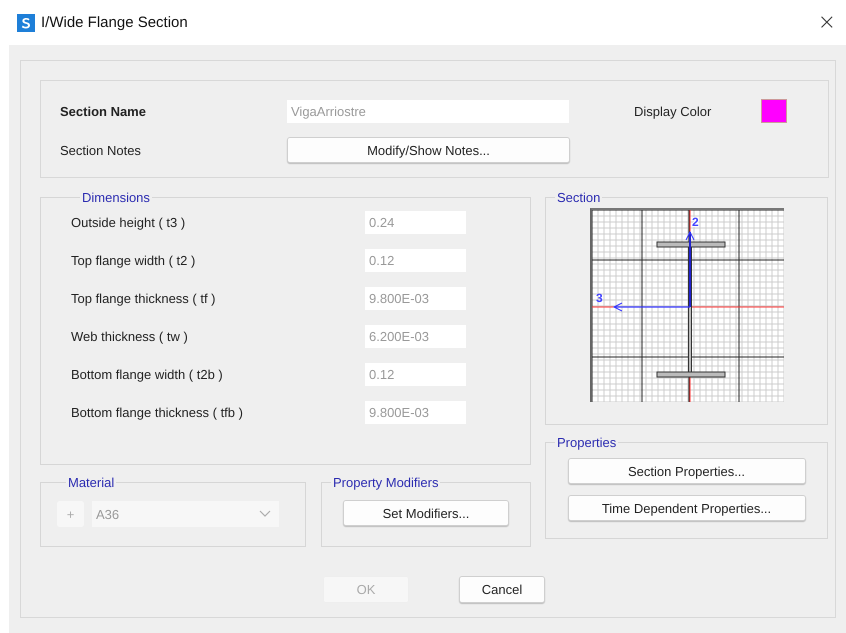  I want to click on section-preview-drawing: 2 3, so click(687, 305).